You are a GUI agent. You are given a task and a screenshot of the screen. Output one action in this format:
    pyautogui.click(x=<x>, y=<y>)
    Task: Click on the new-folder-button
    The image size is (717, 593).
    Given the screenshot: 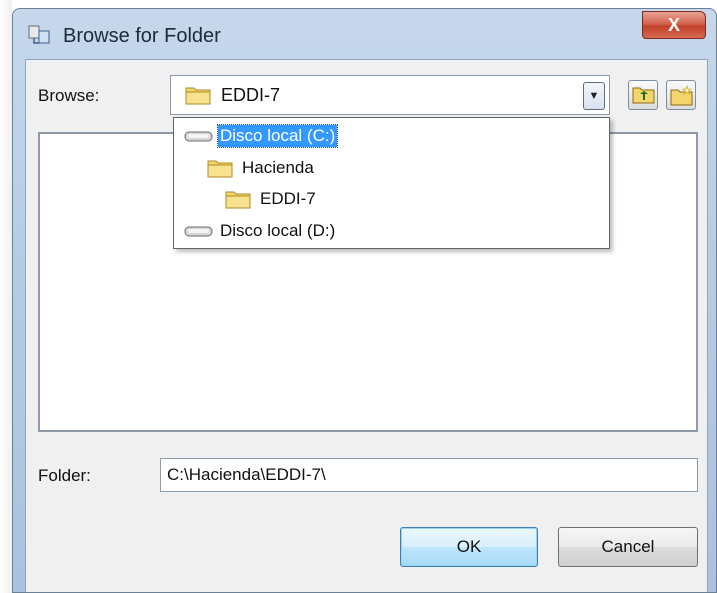 What is the action you would take?
    pyautogui.click(x=681, y=95)
    